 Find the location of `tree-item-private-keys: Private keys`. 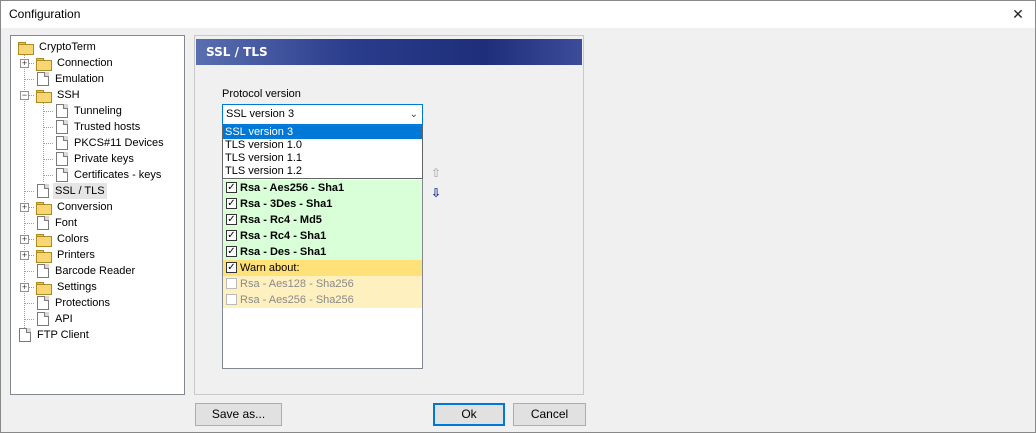

tree-item-private-keys: Private keys is located at coordinates (95, 159).